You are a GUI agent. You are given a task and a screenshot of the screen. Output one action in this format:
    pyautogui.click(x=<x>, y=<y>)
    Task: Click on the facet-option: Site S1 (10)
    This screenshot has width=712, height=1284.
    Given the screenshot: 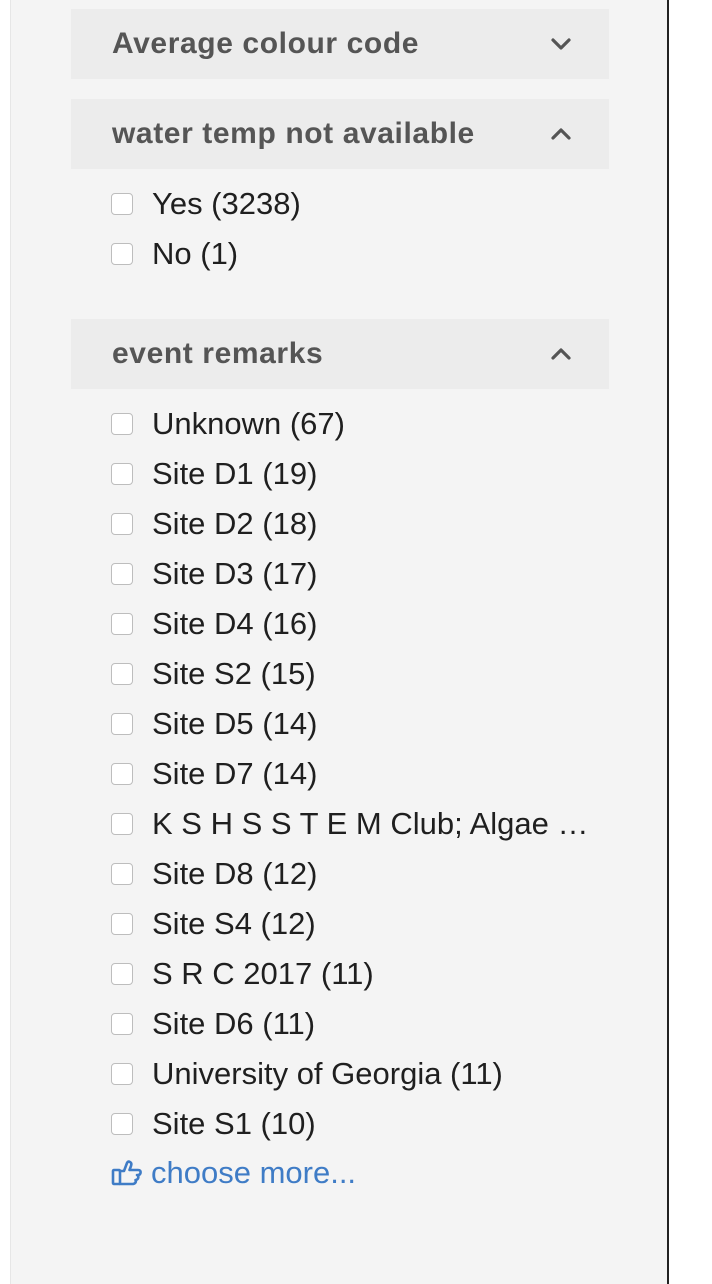 What is the action you would take?
    pyautogui.click(x=340, y=1131)
    